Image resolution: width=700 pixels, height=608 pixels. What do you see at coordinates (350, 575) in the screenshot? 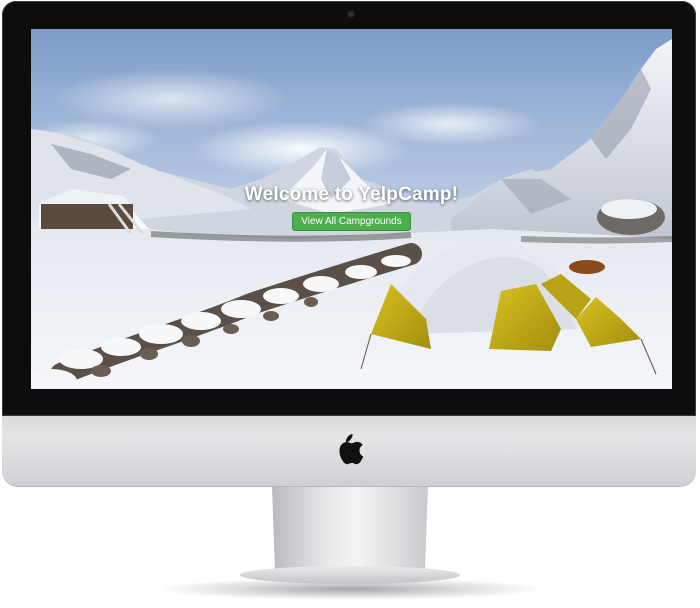
I see `imac-stand-base` at bounding box center [350, 575].